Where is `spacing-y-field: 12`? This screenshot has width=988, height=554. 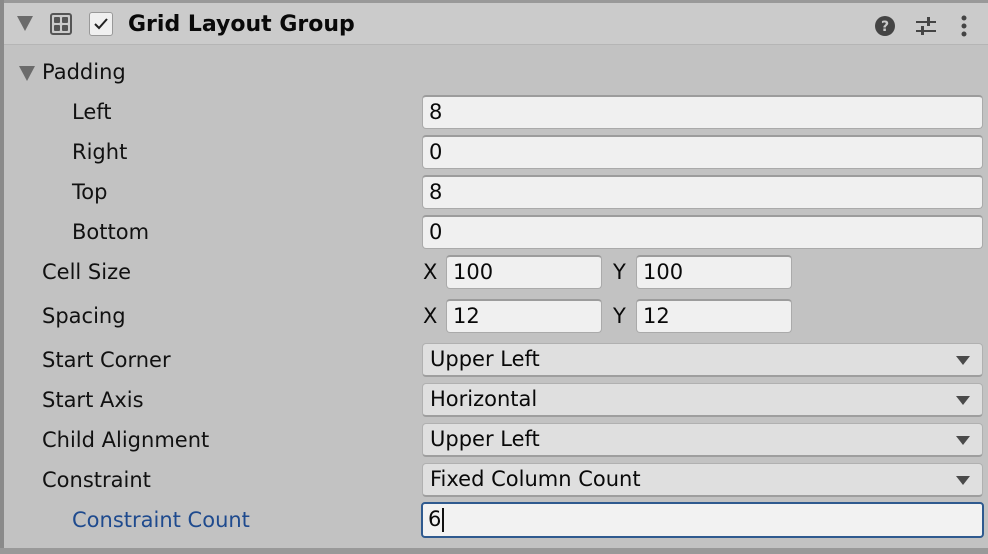 spacing-y-field: 12 is located at coordinates (714, 316).